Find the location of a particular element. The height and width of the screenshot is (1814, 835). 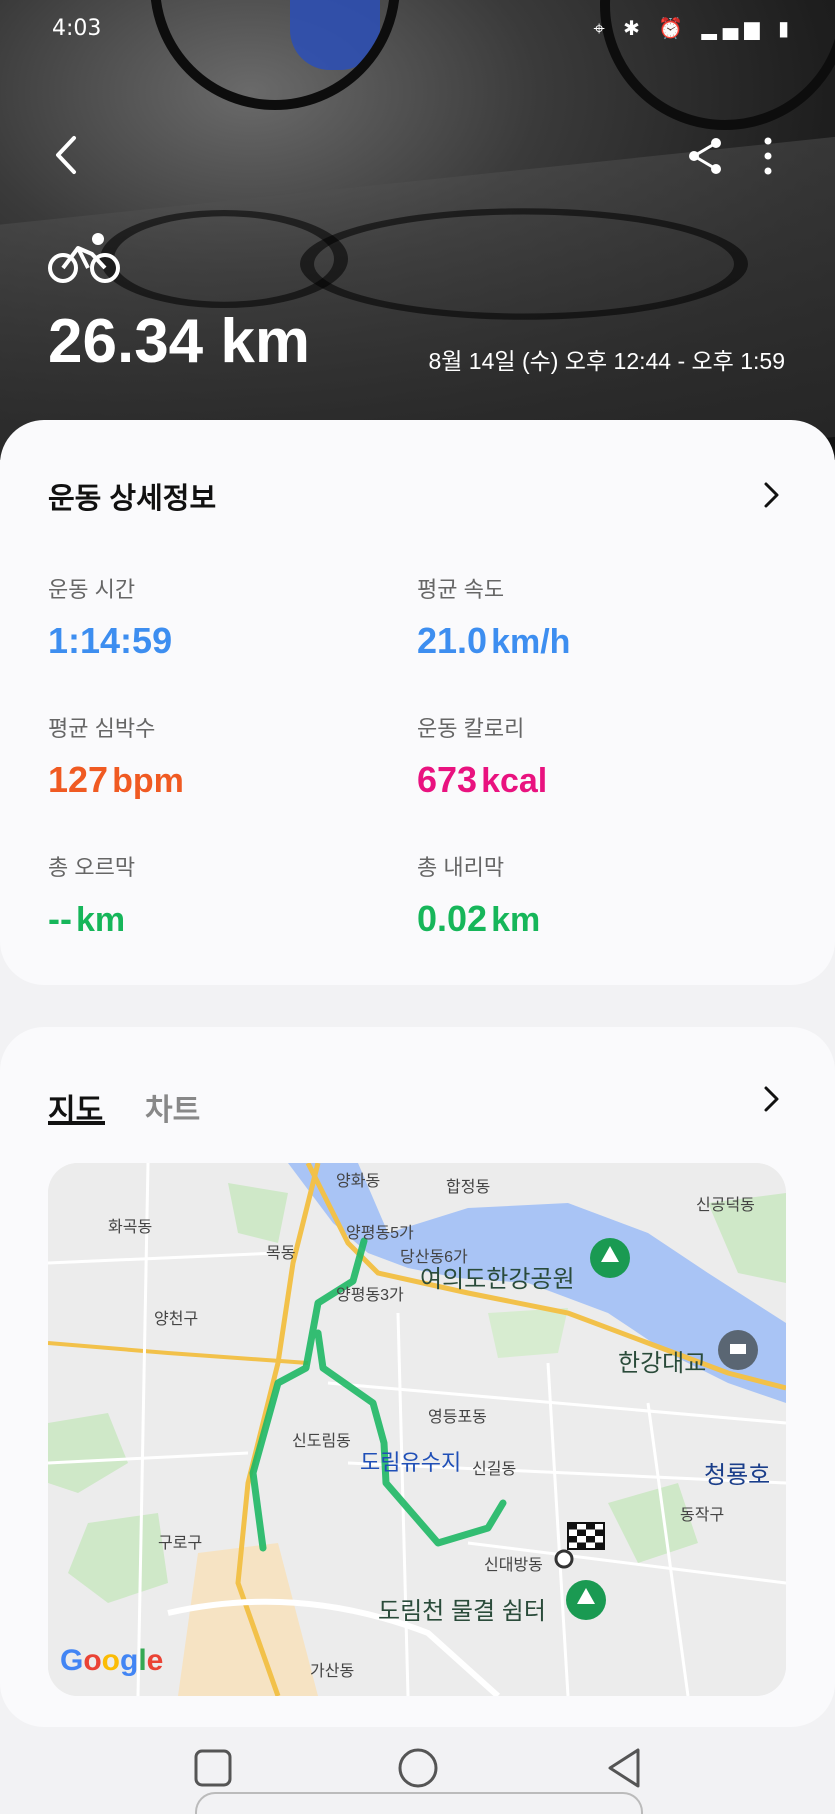

metric-number: 673 is located at coordinates (447, 779).